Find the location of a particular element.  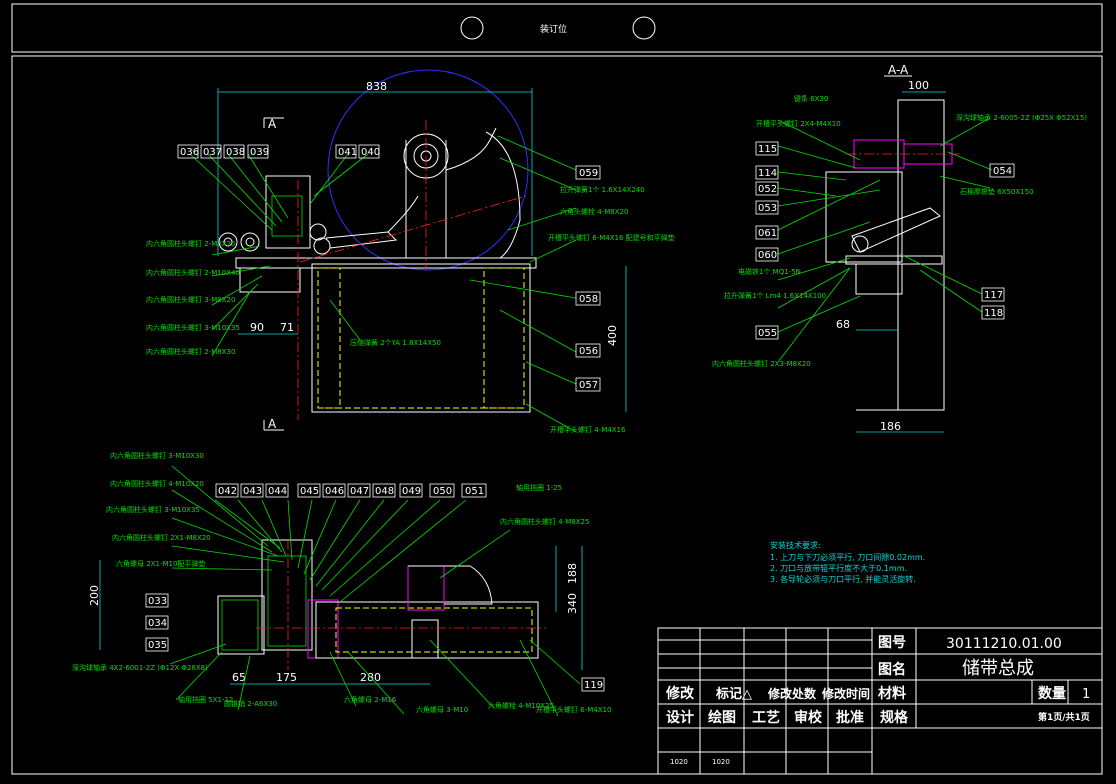

callout-b5: 轴用挡圈 1-25 is located at coordinates (539, 487).